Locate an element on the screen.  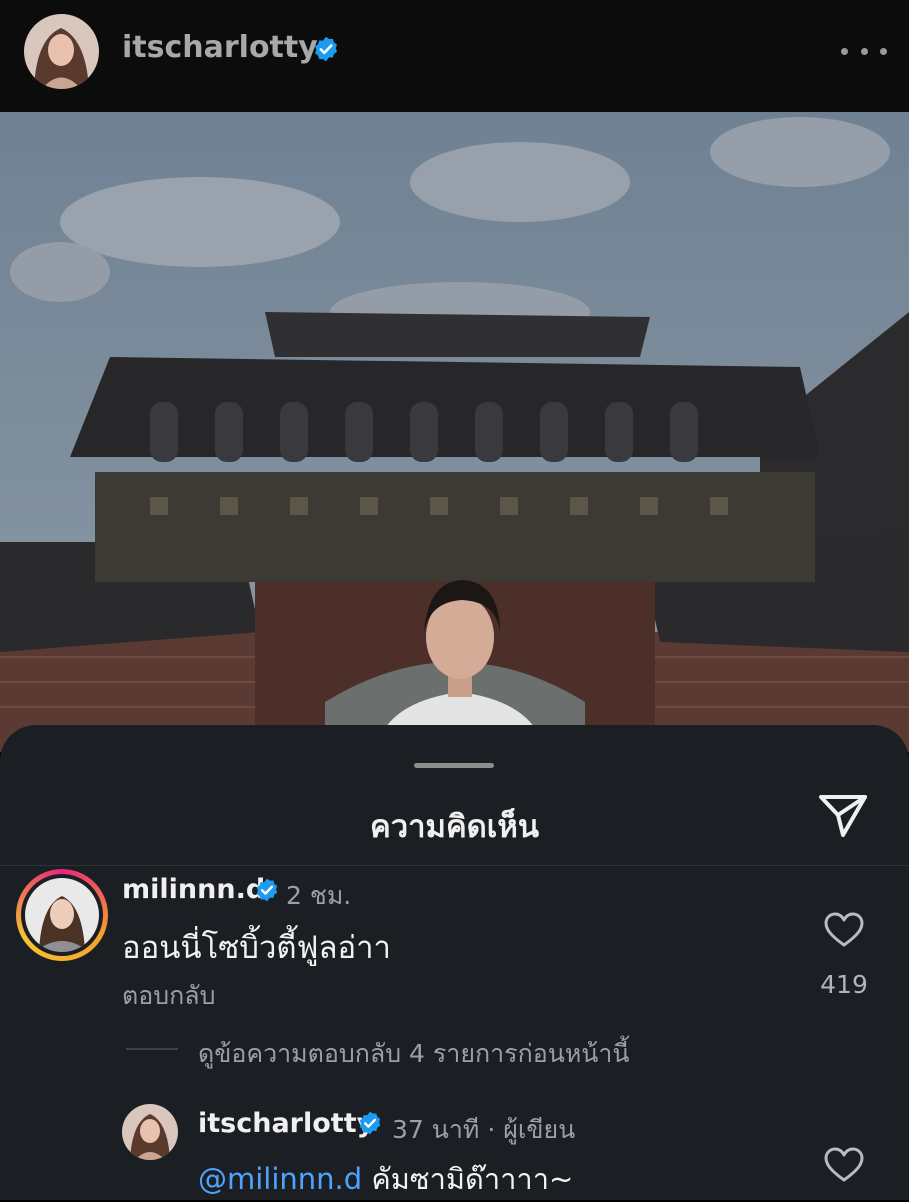
reply-username: itscharlotty is located at coordinates (286, 1123).